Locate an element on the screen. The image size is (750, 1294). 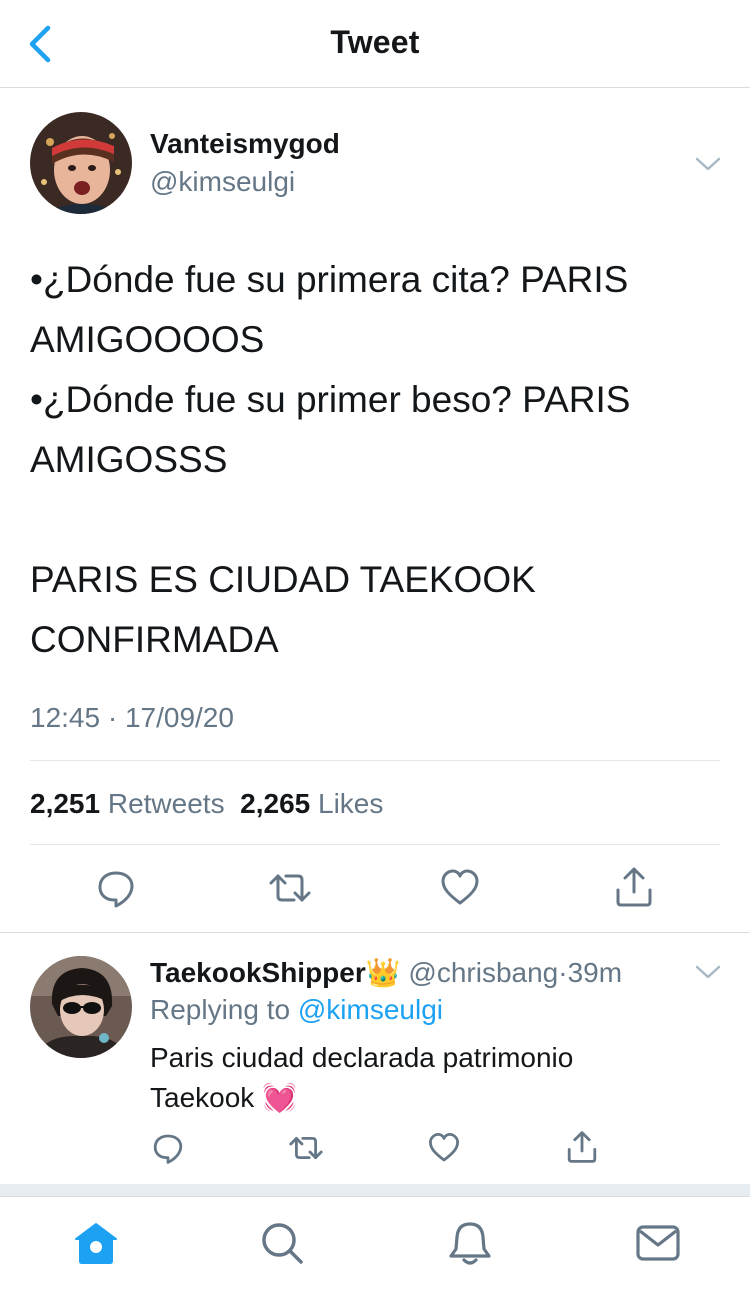
like-count: 2,265 is located at coordinates (275, 803).